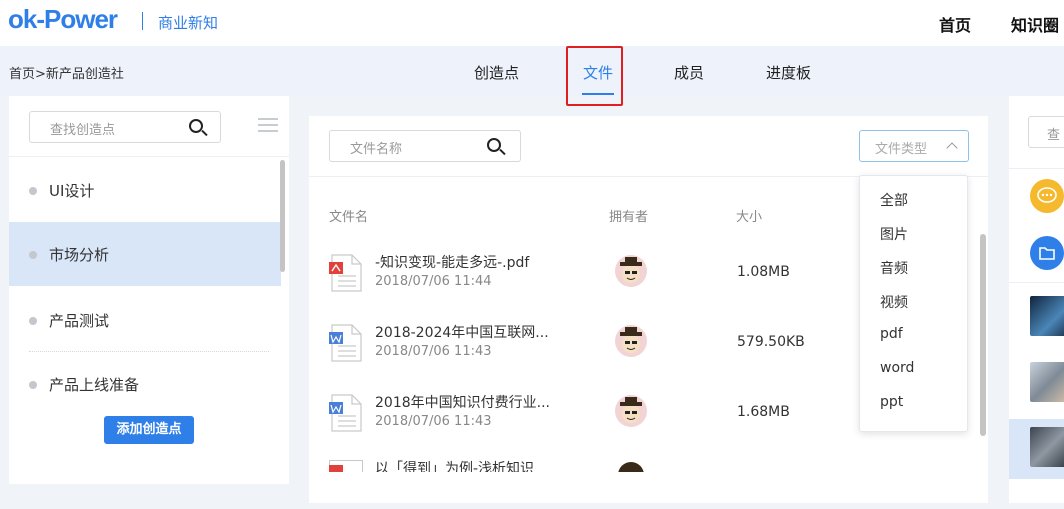 The height and width of the screenshot is (509, 1064). What do you see at coordinates (894, 200) in the screenshot?
I see `dropdown-option-all: 全部` at bounding box center [894, 200].